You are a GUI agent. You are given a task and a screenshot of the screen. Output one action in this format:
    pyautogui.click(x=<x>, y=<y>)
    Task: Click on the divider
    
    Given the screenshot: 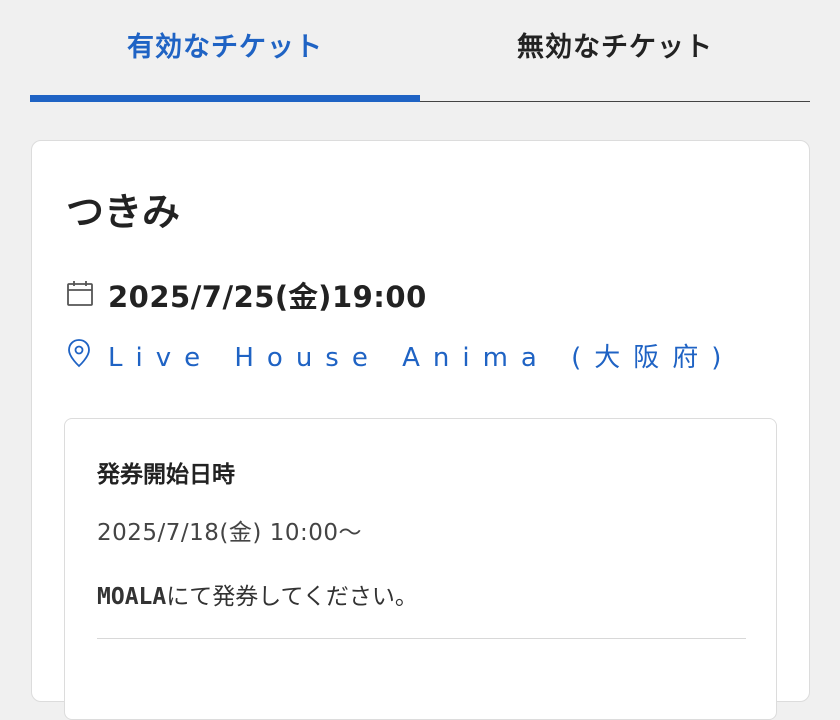 What is the action you would take?
    pyautogui.click(x=421, y=638)
    